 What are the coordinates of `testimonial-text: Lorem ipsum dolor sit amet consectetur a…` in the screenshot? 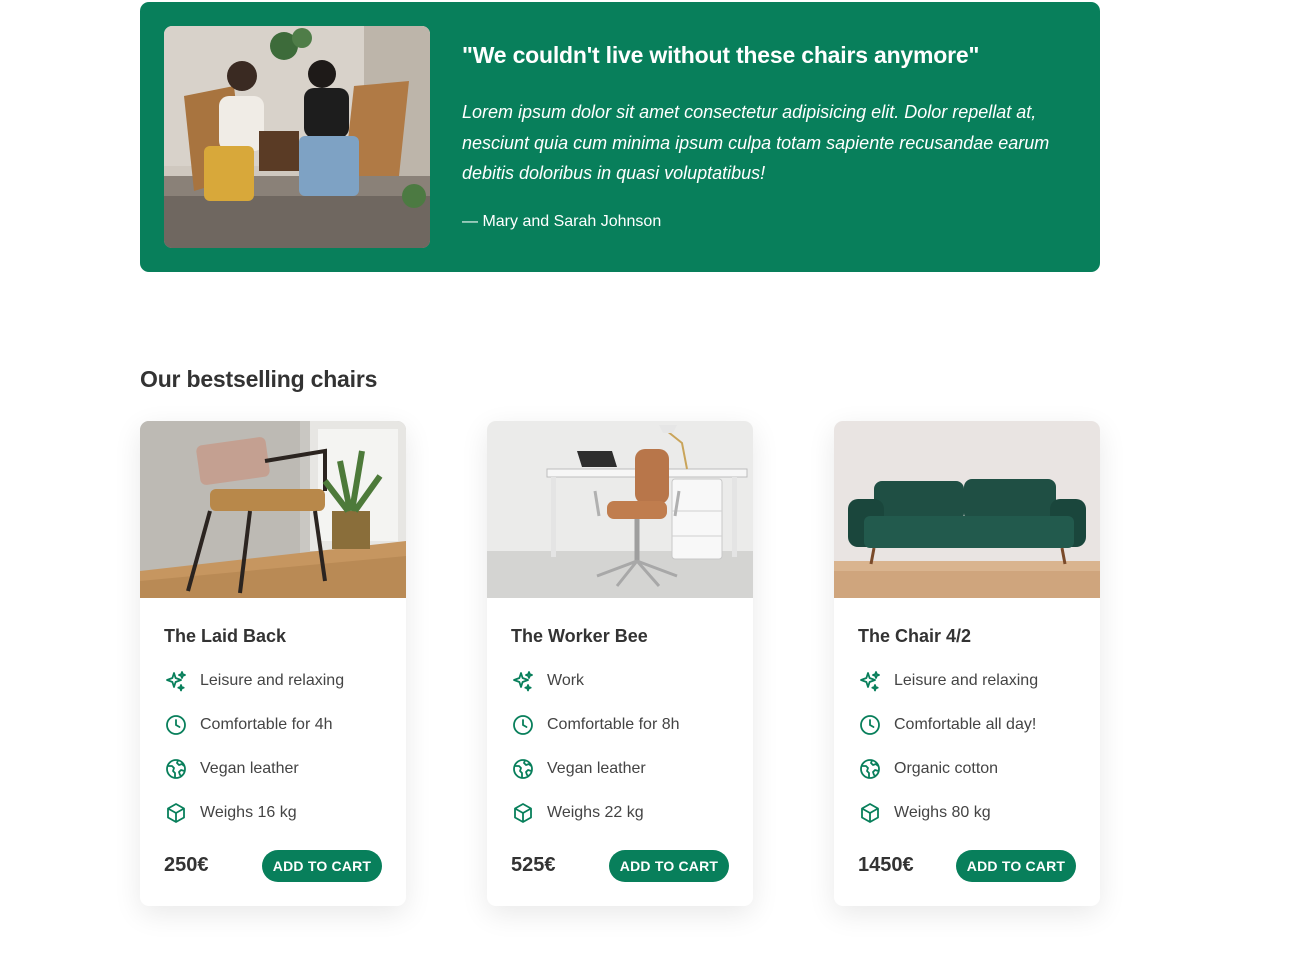 It's located at (756, 142).